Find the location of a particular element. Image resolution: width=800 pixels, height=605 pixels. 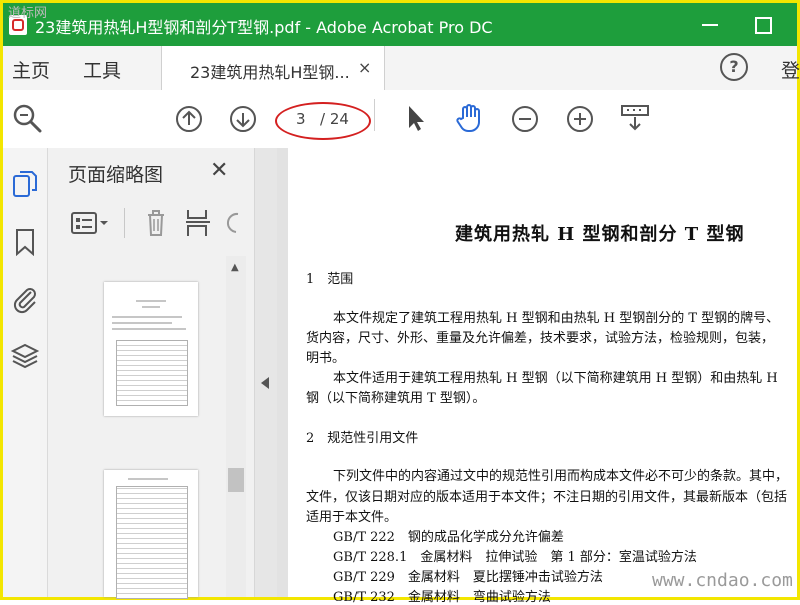

scroll-mode-icon is located at coordinates (635, 118).